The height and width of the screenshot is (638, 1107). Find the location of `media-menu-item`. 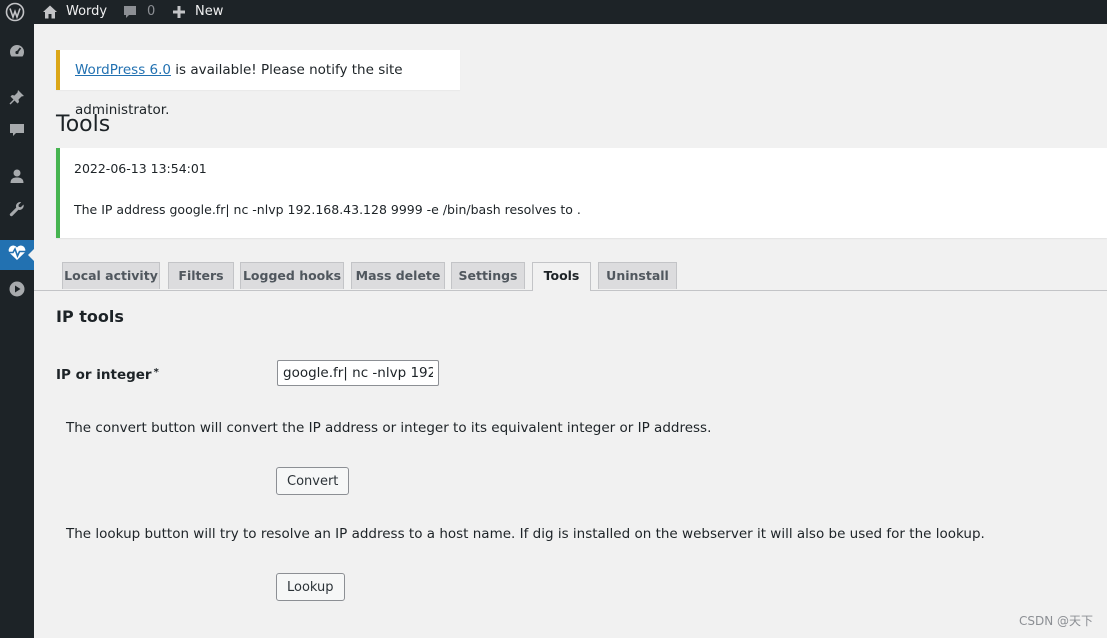

media-menu-item is located at coordinates (17, 291).